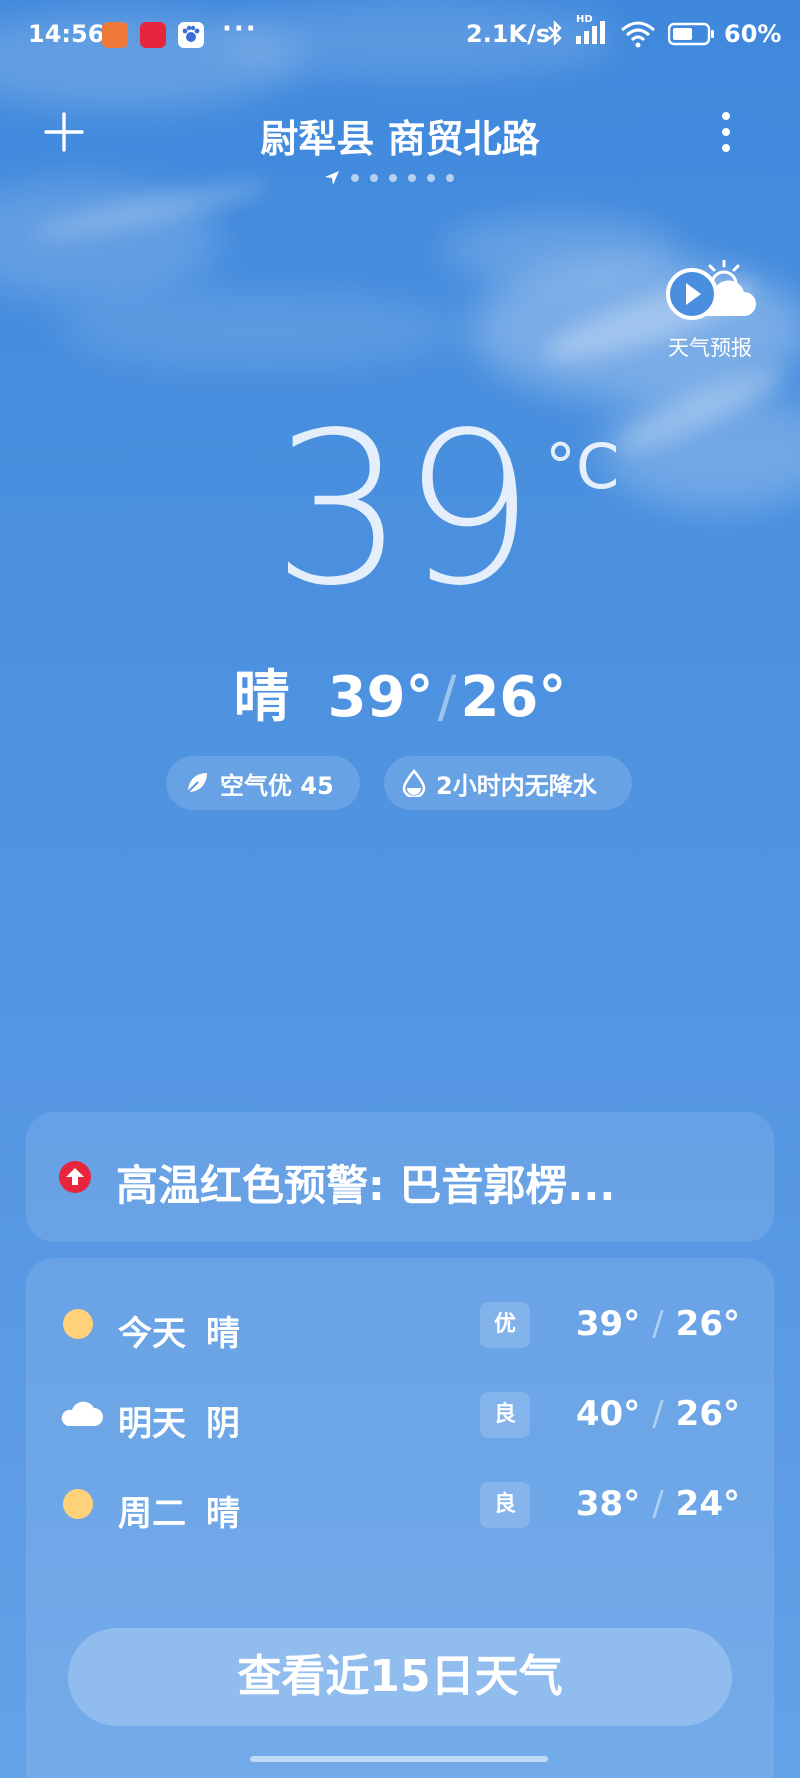  Describe the element at coordinates (399, 1759) in the screenshot. I see `home-indicator` at that location.